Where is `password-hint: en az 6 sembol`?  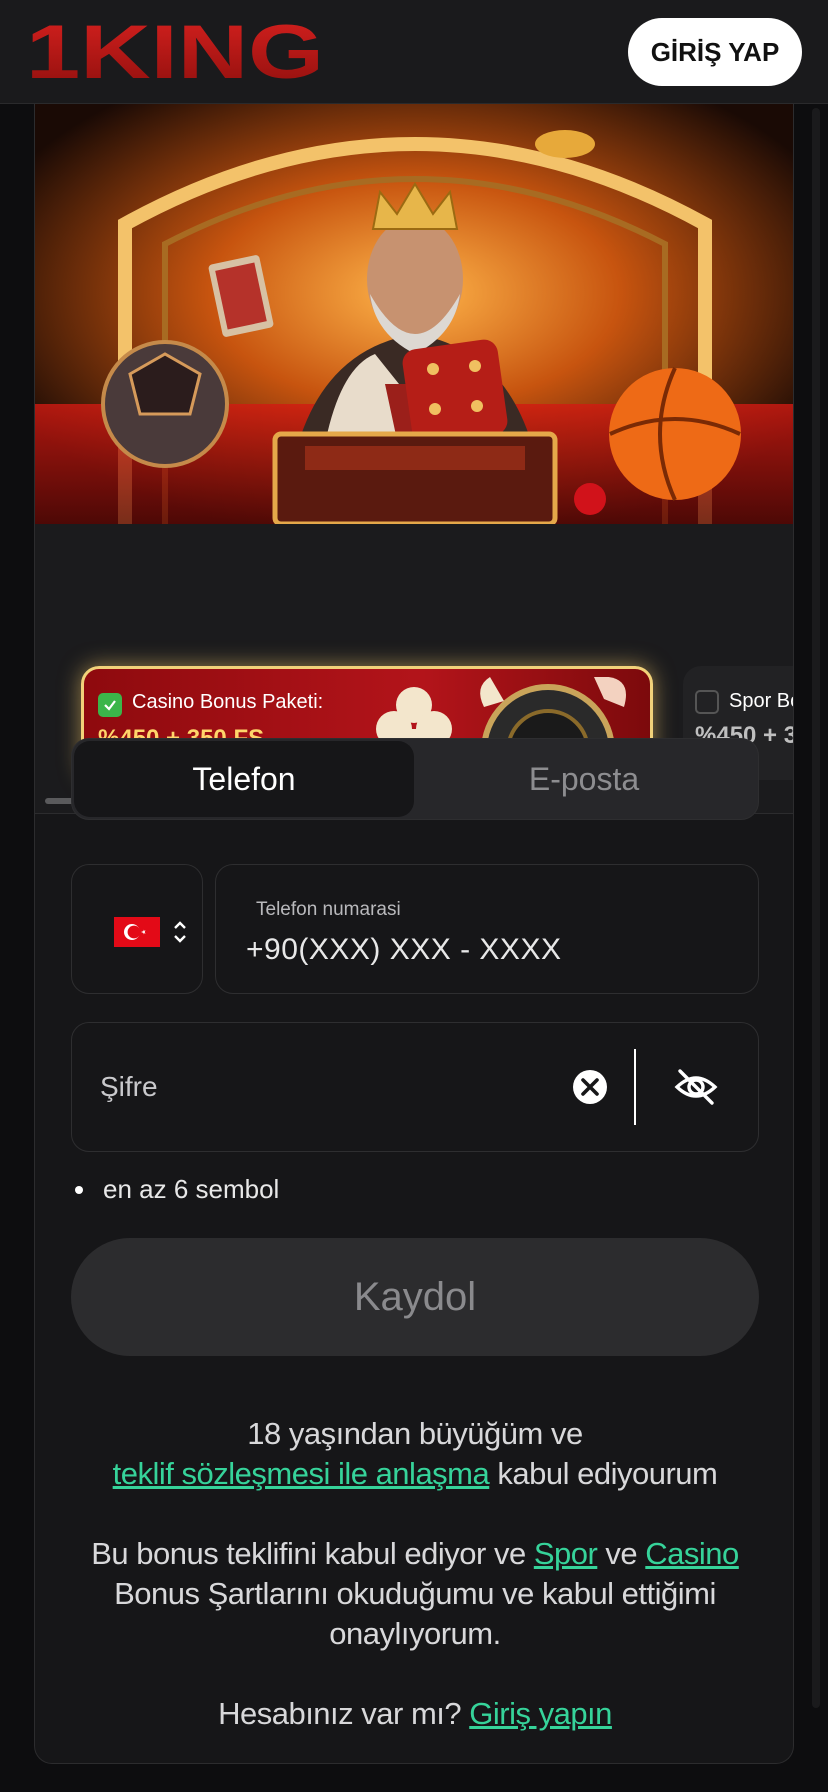 password-hint: en az 6 sembol is located at coordinates (177, 1189).